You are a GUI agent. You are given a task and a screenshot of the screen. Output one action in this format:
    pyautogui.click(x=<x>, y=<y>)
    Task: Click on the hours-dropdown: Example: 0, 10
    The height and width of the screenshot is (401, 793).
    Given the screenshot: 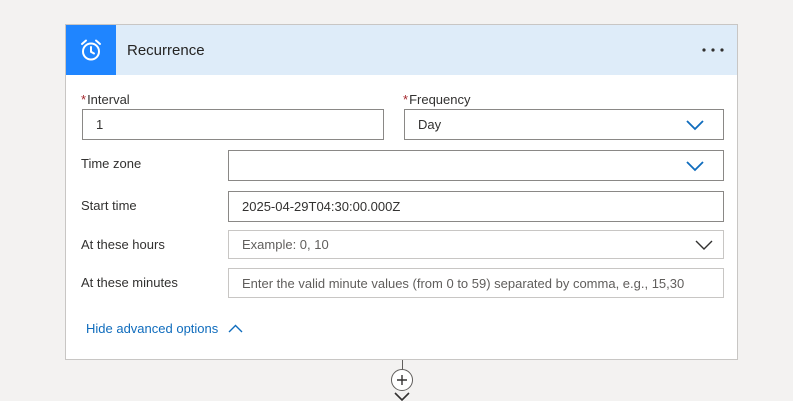 What is the action you would take?
    pyautogui.click(x=476, y=244)
    